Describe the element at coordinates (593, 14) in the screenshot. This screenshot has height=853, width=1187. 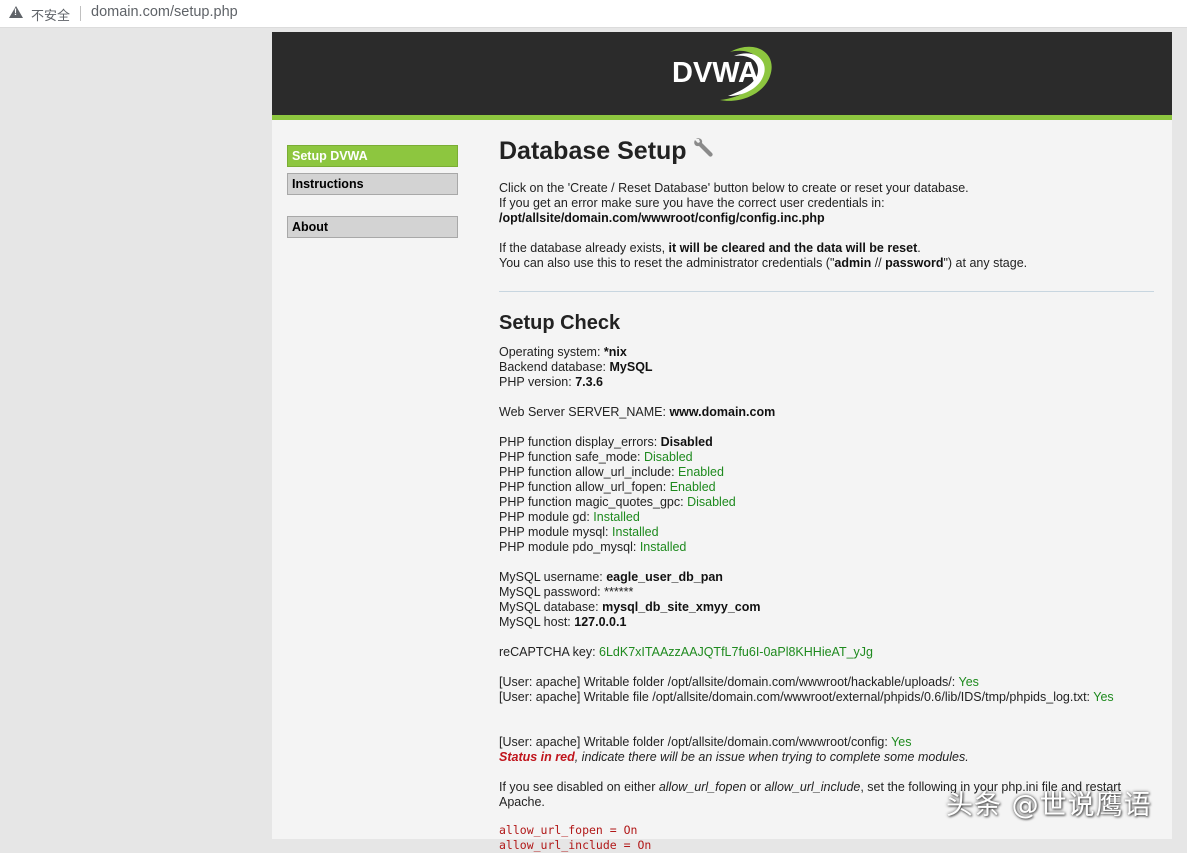
I see `address-bar: 不安全 domain.com/setup.php` at that location.